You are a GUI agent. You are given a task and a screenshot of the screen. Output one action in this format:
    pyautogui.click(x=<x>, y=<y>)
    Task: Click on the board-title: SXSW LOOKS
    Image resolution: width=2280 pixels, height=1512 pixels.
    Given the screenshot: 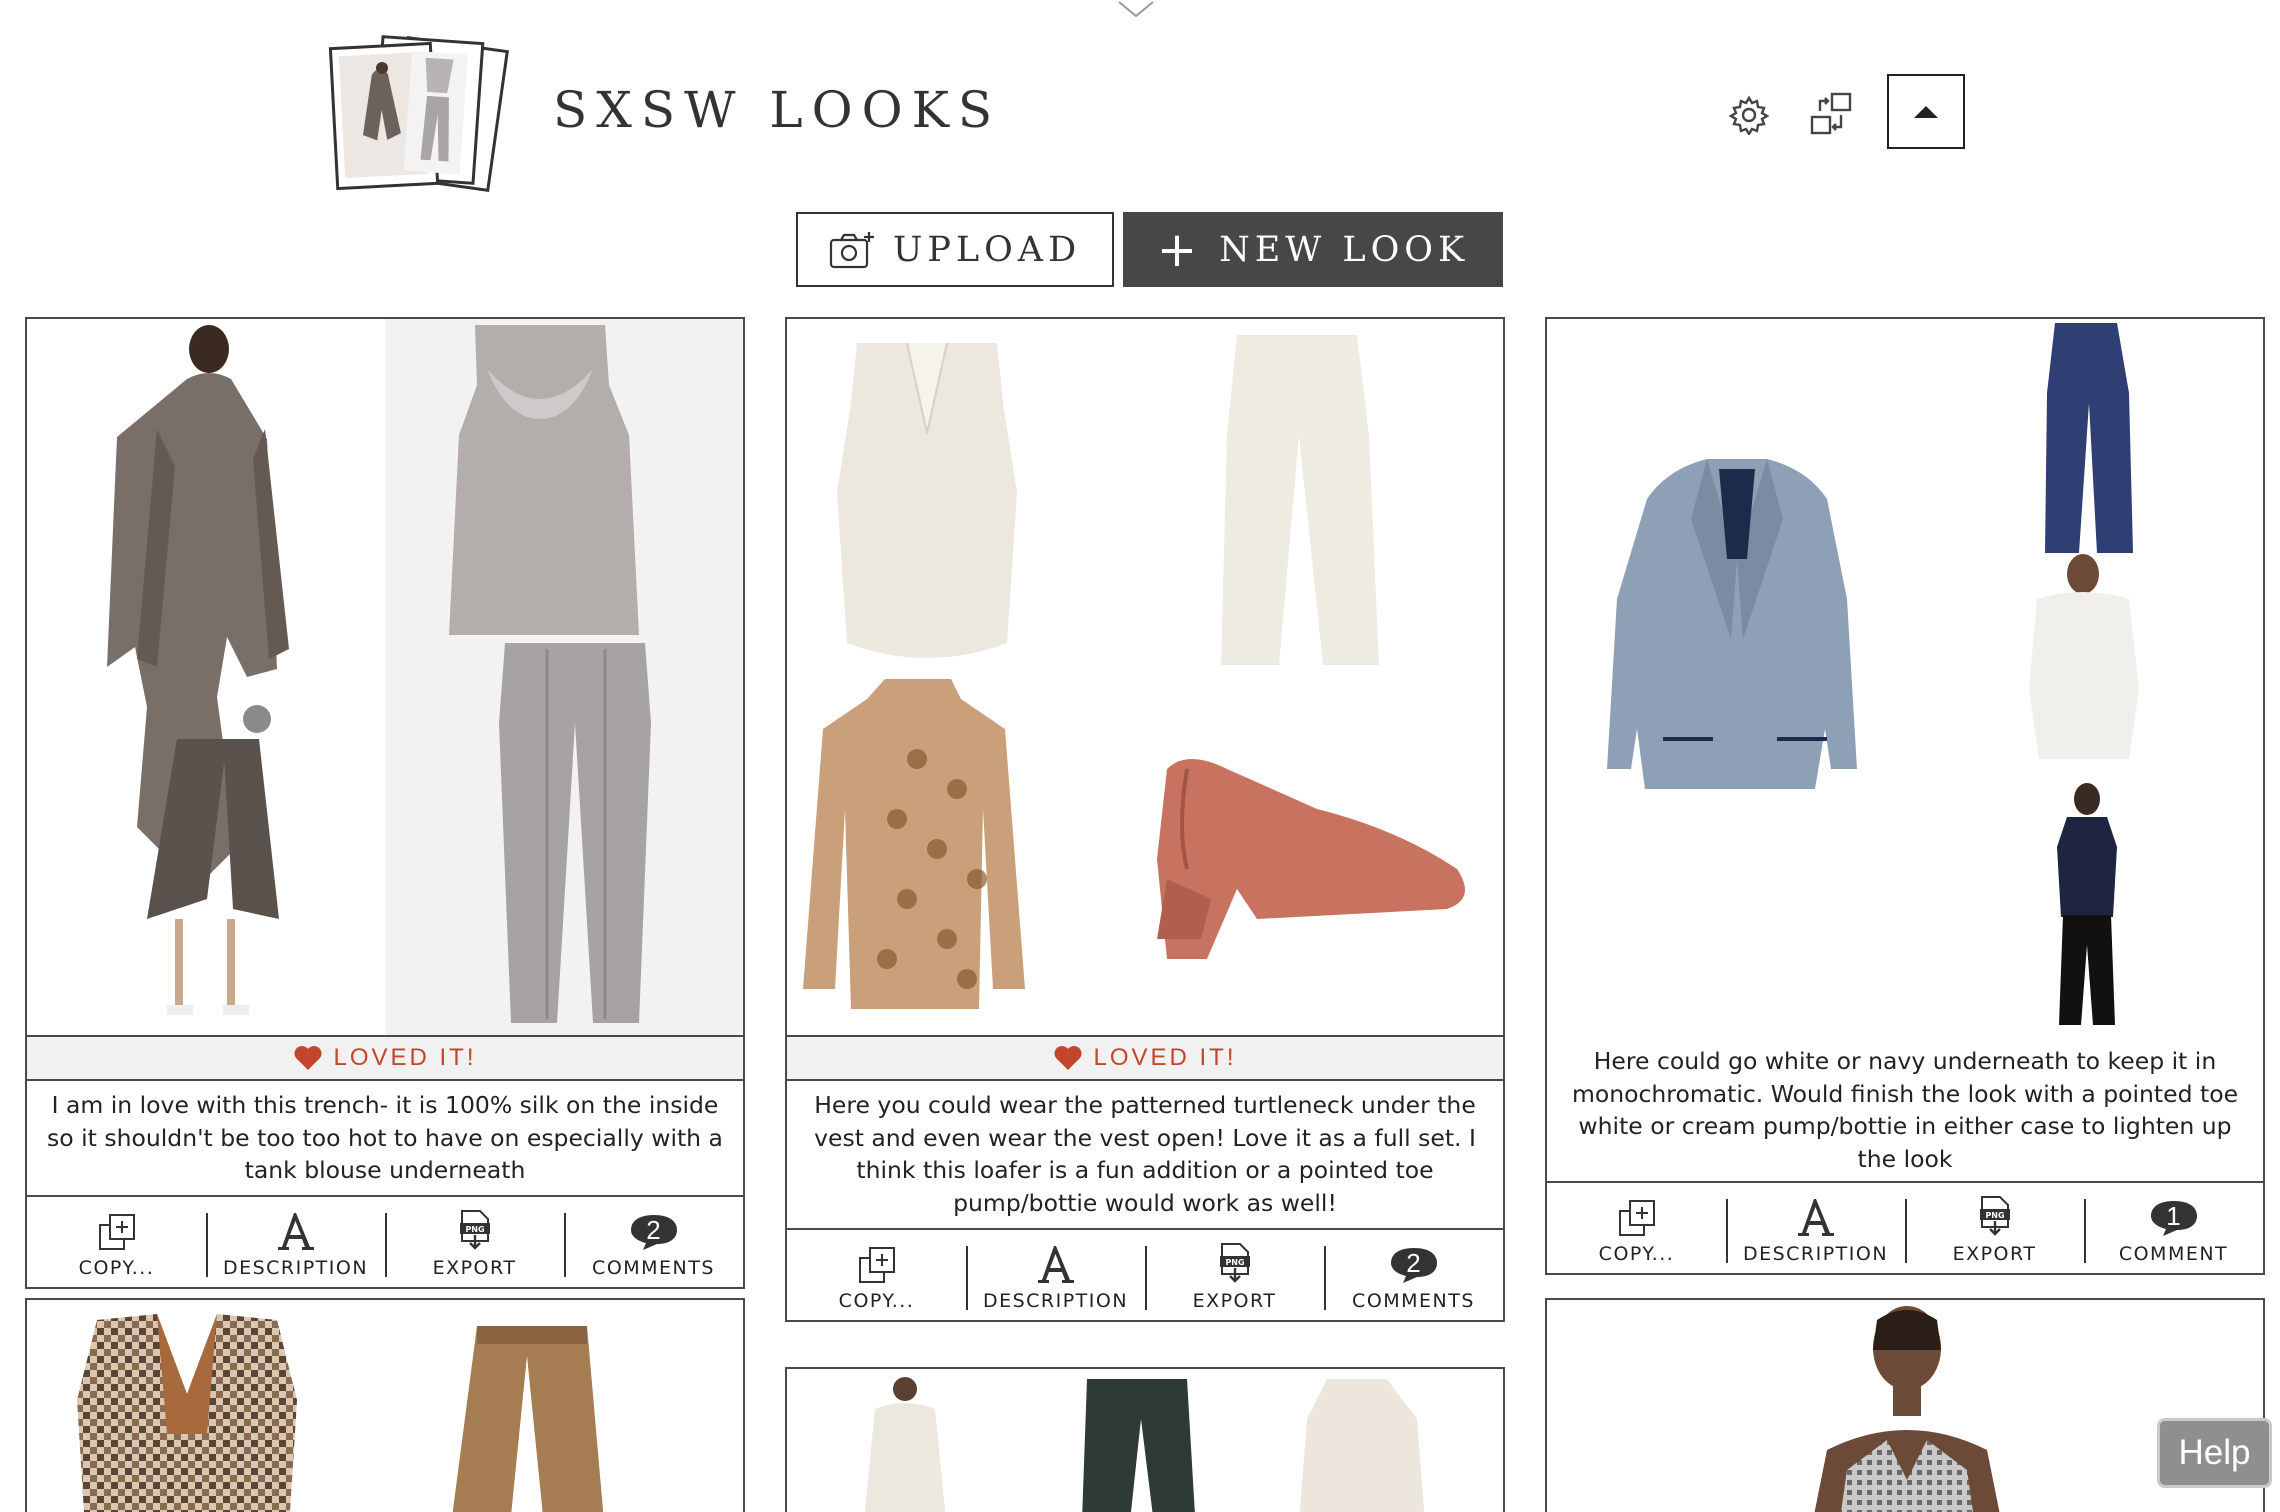 What is the action you would take?
    pyautogui.click(x=777, y=110)
    